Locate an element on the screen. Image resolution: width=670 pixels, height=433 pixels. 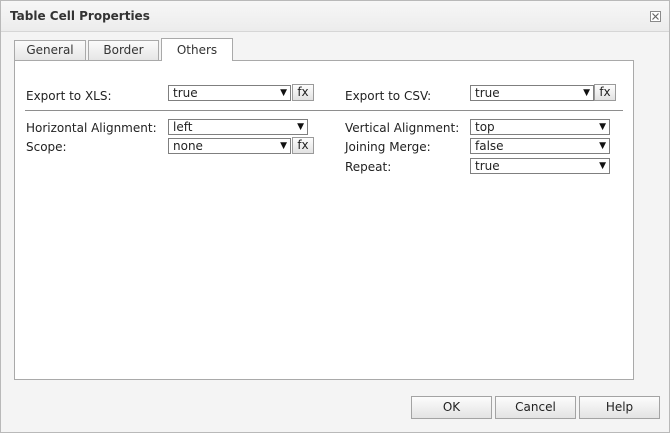
export-csv-select: true ▼ is located at coordinates (532, 93).